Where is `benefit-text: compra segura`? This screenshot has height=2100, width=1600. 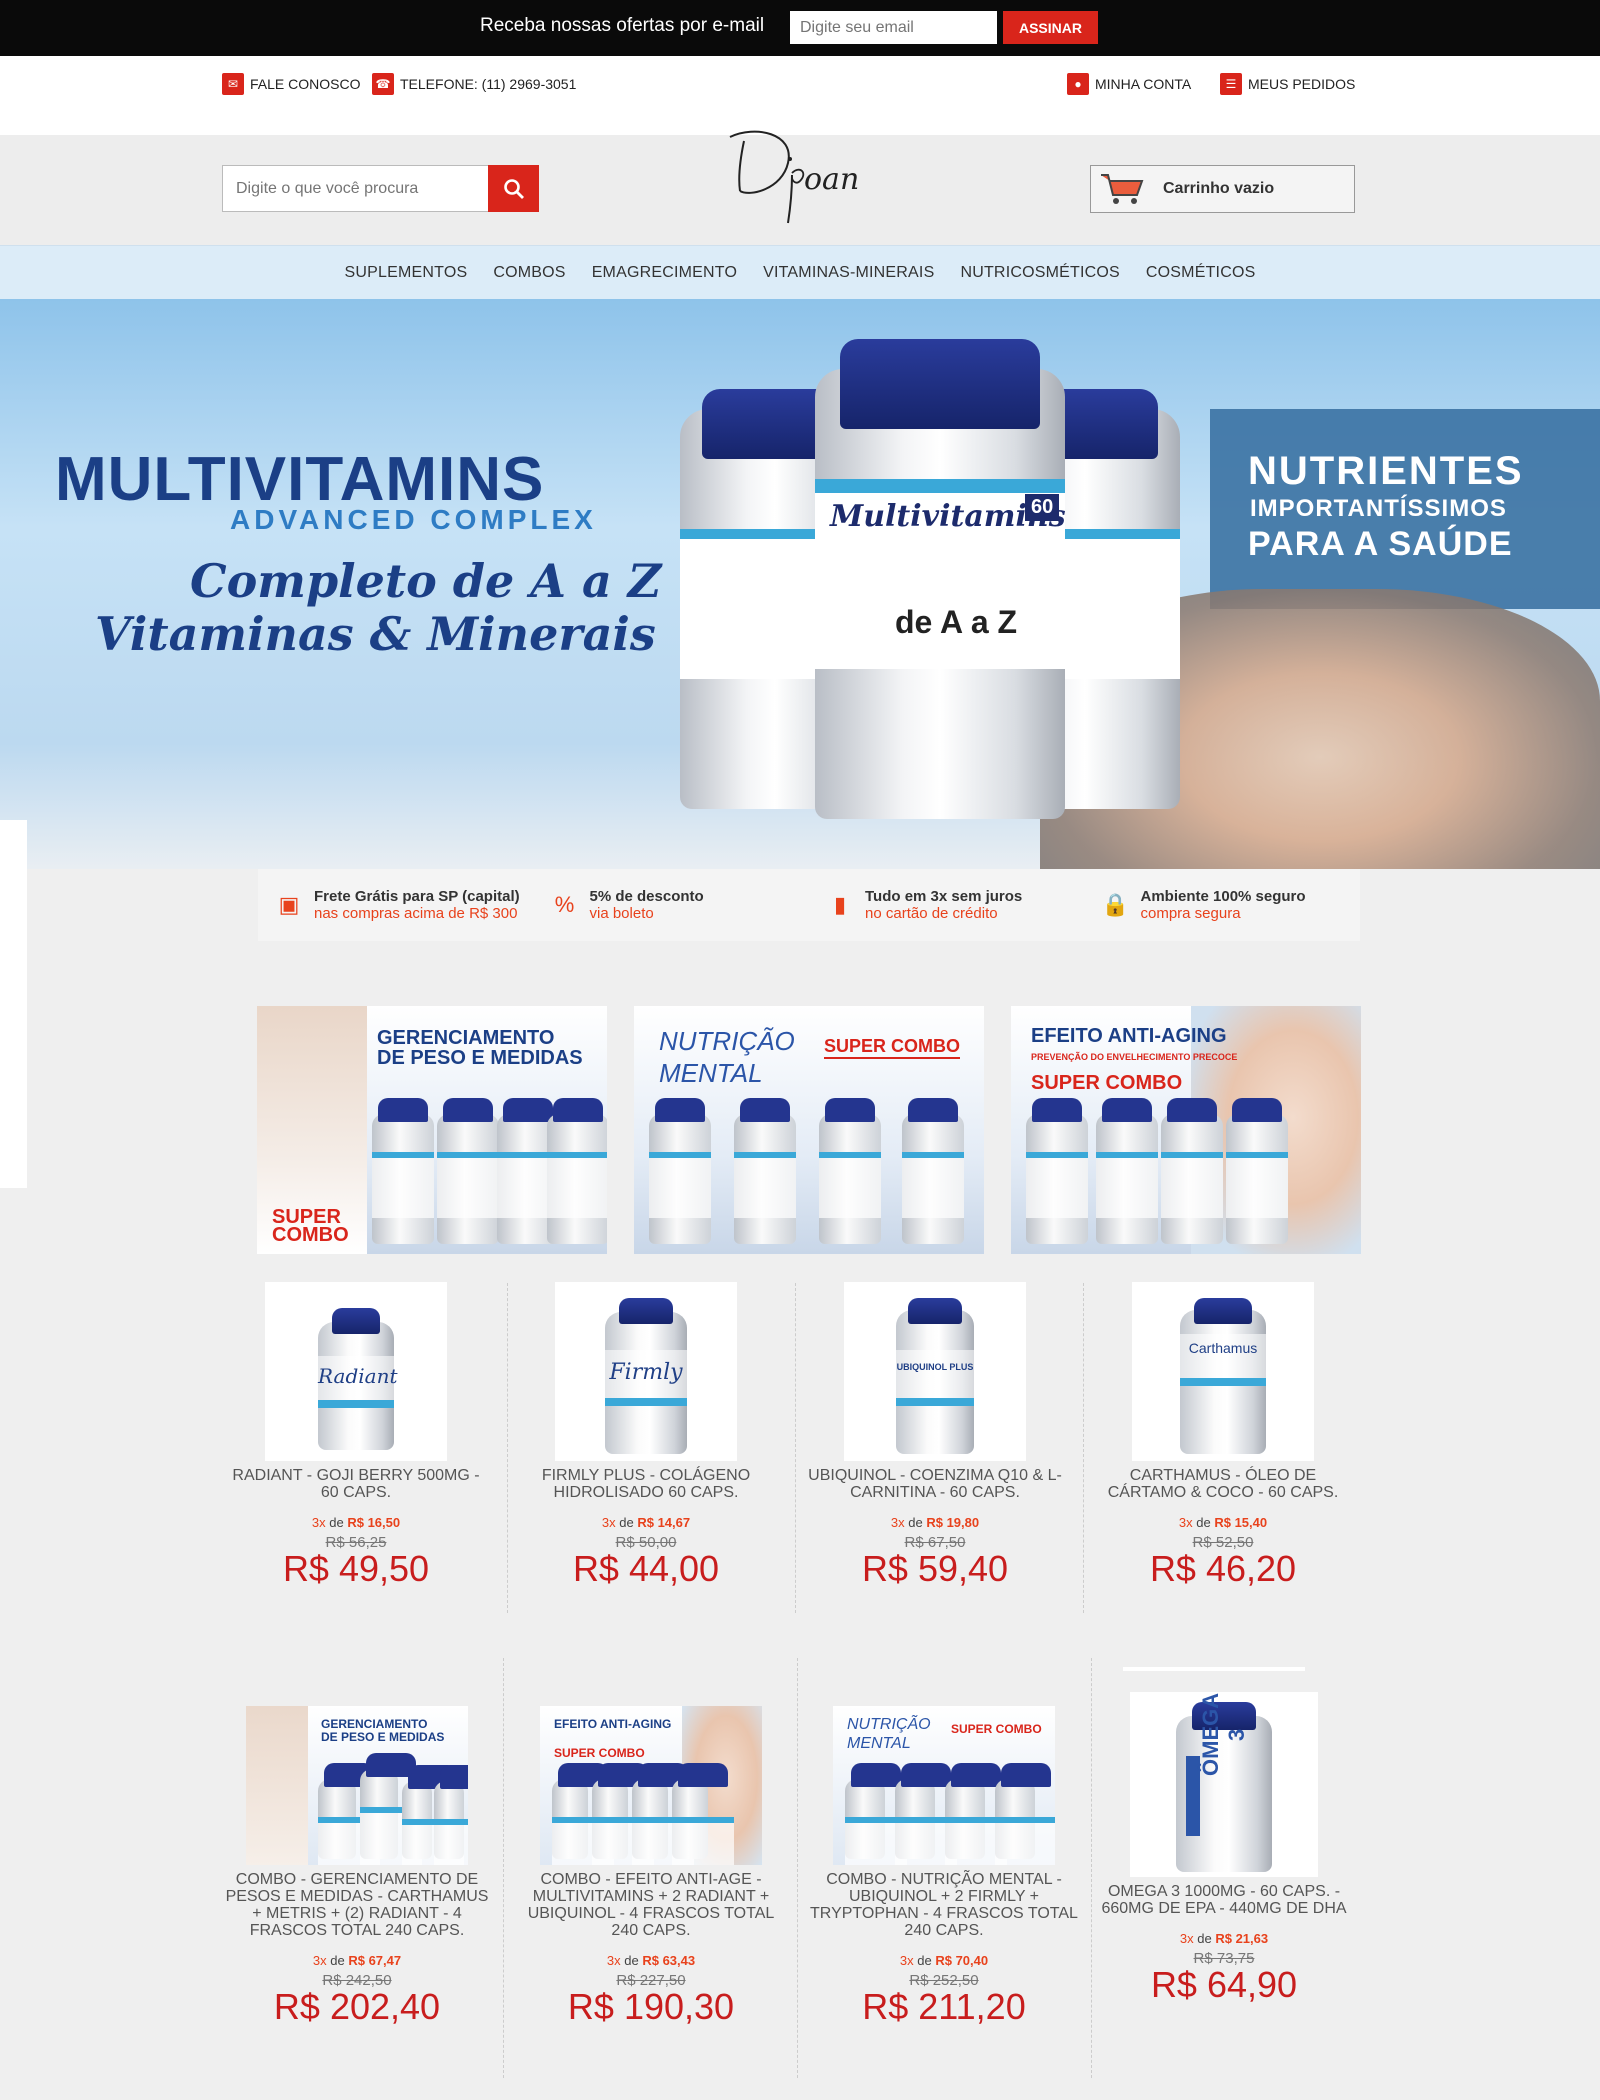 benefit-text: compra segura is located at coordinates (1190, 913).